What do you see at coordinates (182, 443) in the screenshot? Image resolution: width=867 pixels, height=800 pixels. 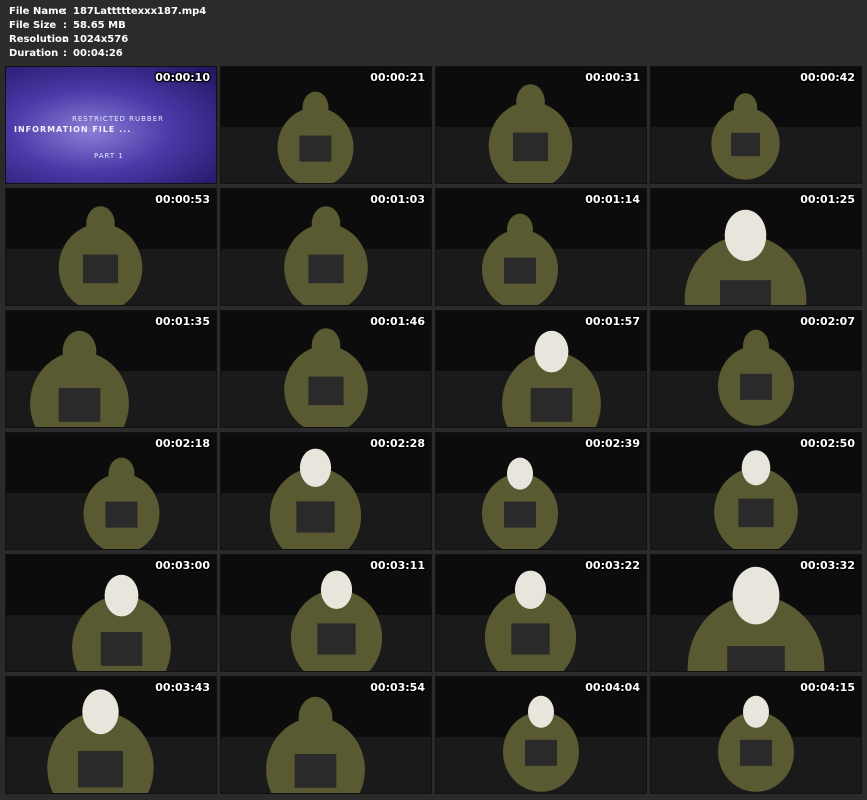 I see `timestamp-label: 00:02:18` at bounding box center [182, 443].